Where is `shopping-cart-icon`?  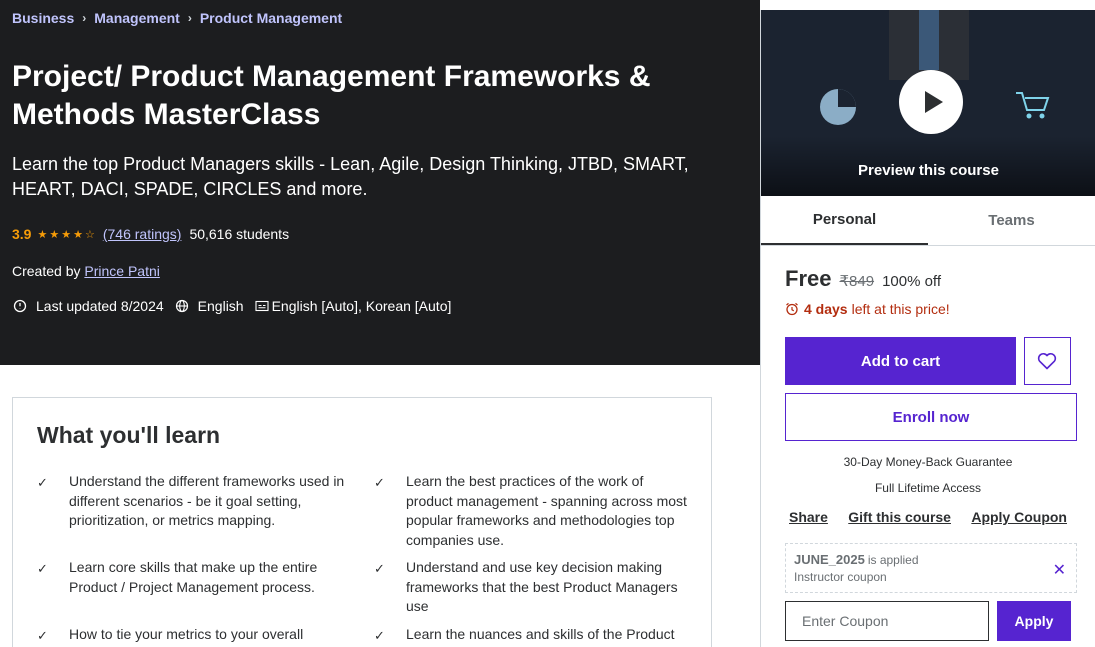 shopping-cart-icon is located at coordinates (1033, 105).